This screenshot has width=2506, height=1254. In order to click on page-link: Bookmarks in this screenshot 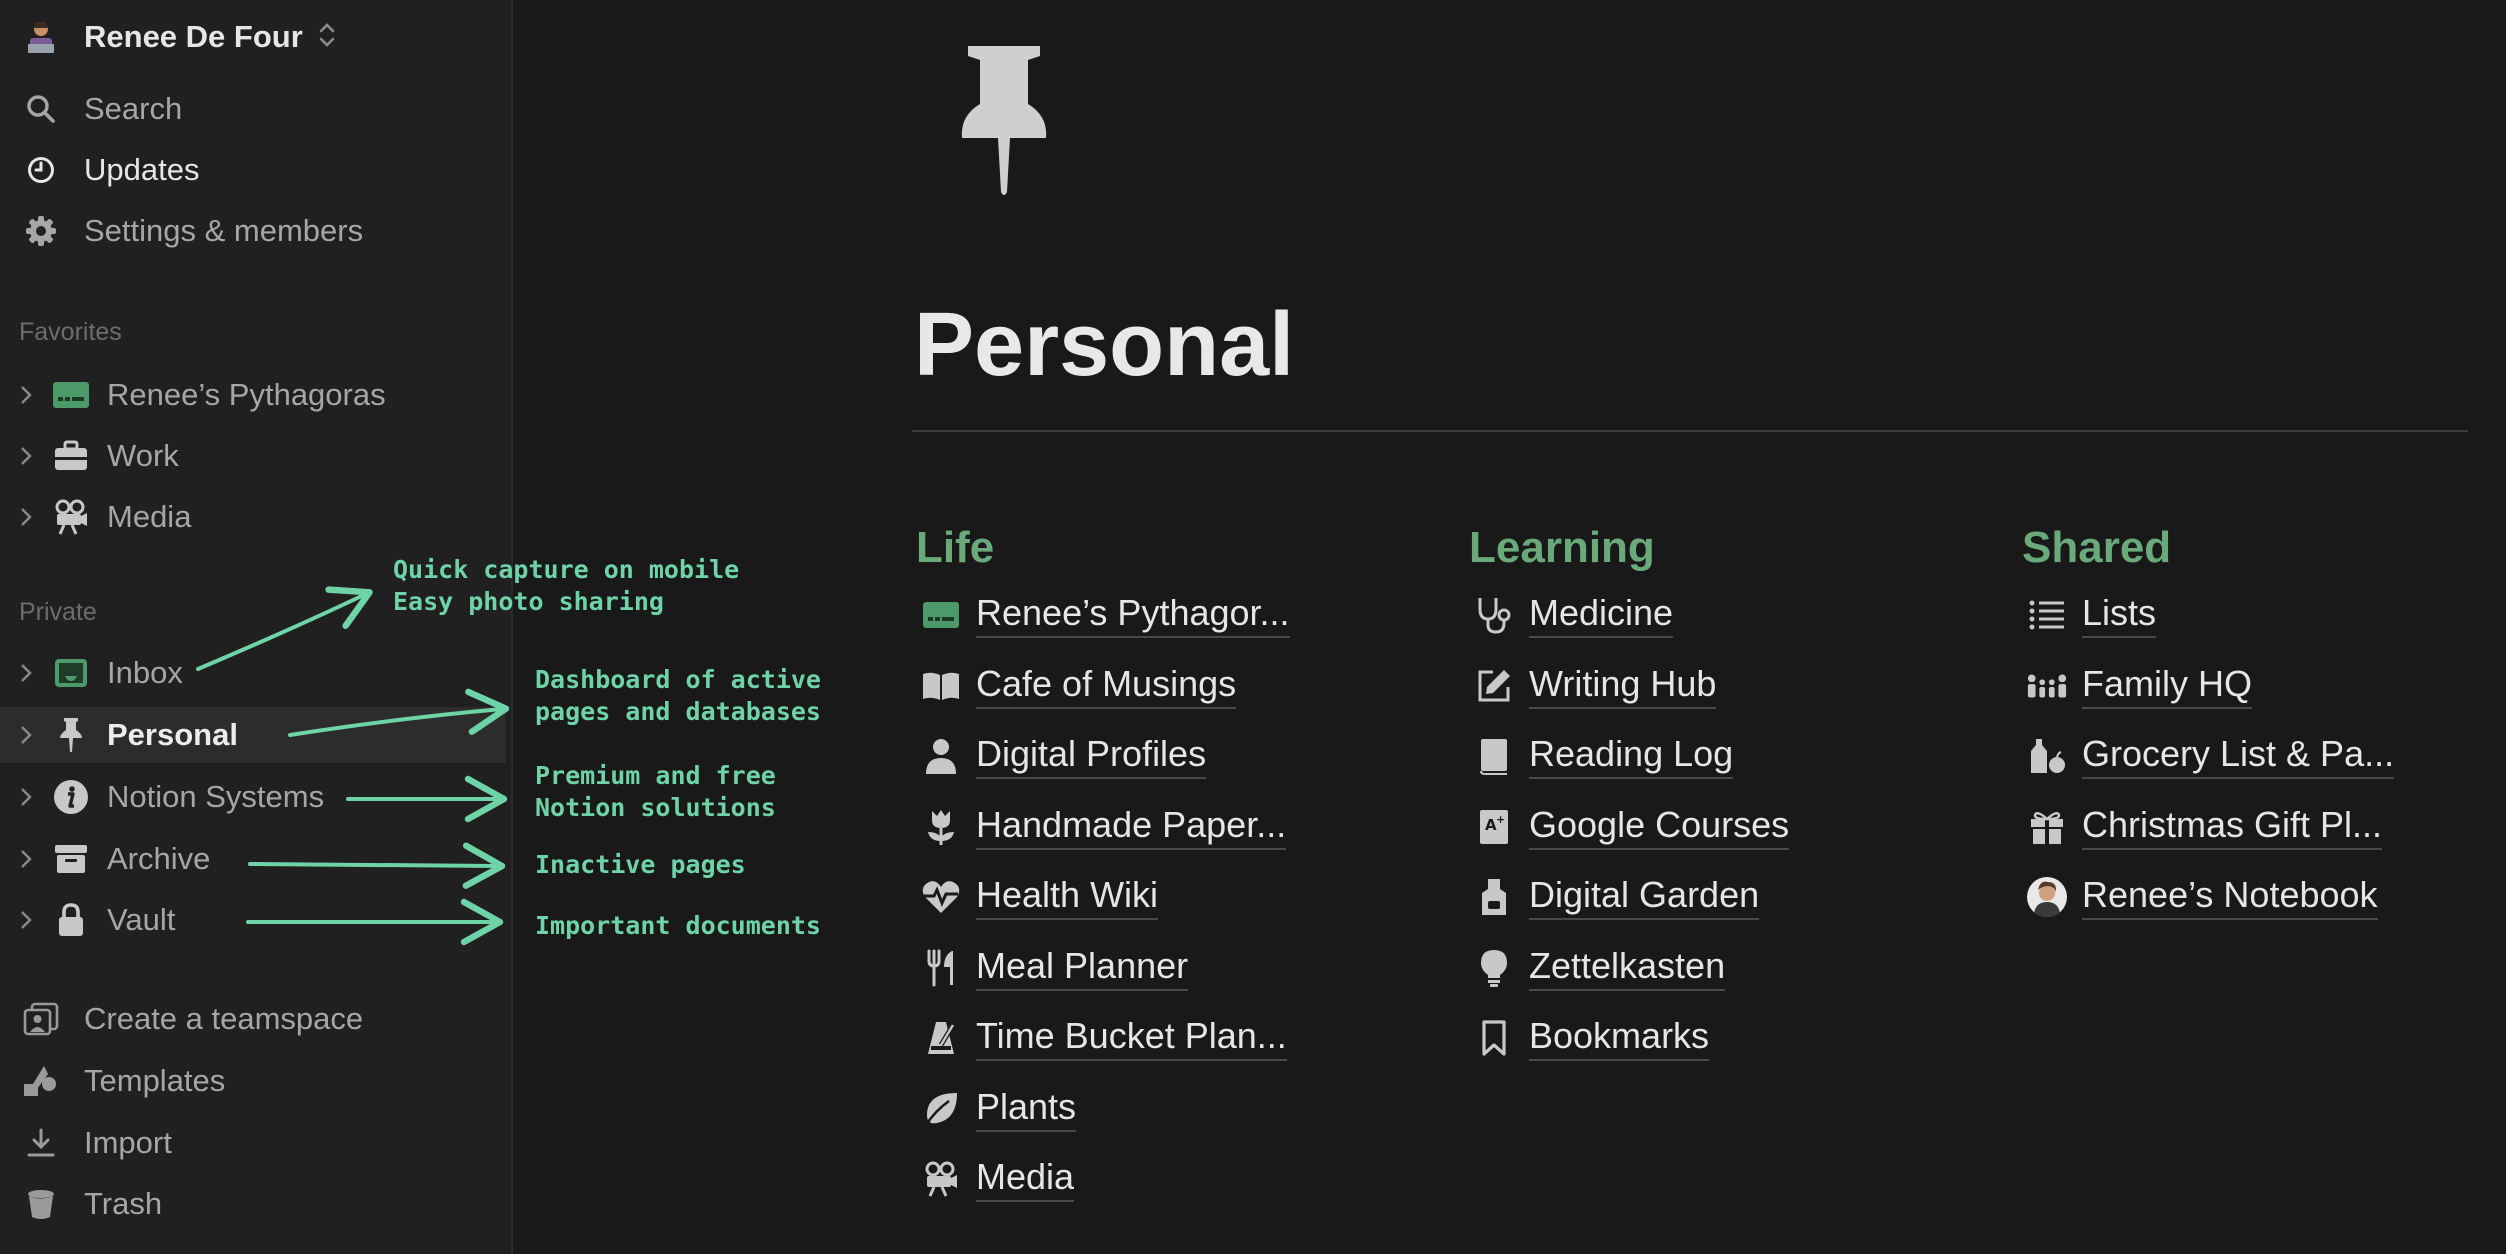, I will do `click(1677, 1038)`.